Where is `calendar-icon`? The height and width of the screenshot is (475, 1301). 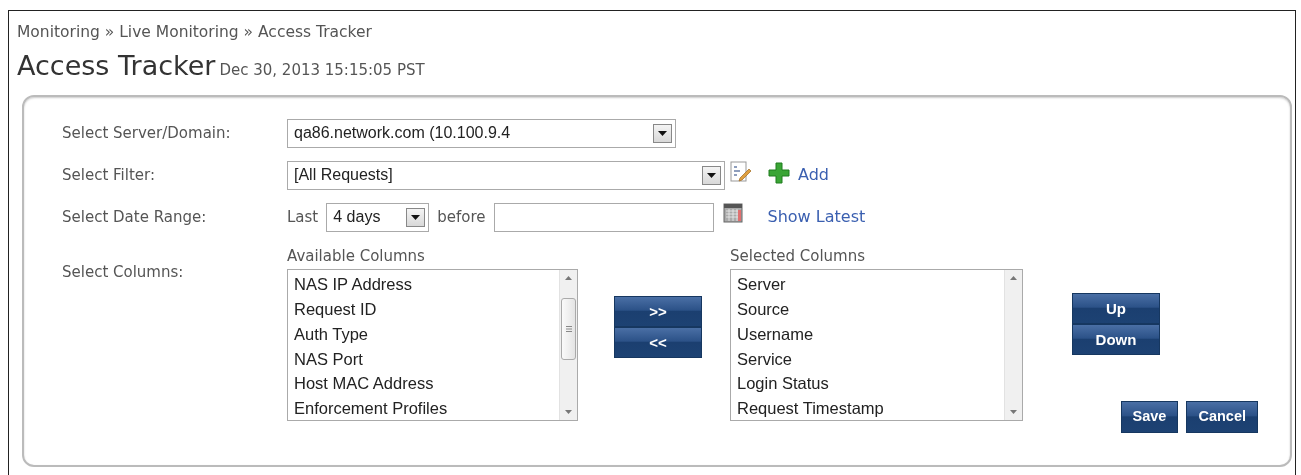
calendar-icon is located at coordinates (732, 213).